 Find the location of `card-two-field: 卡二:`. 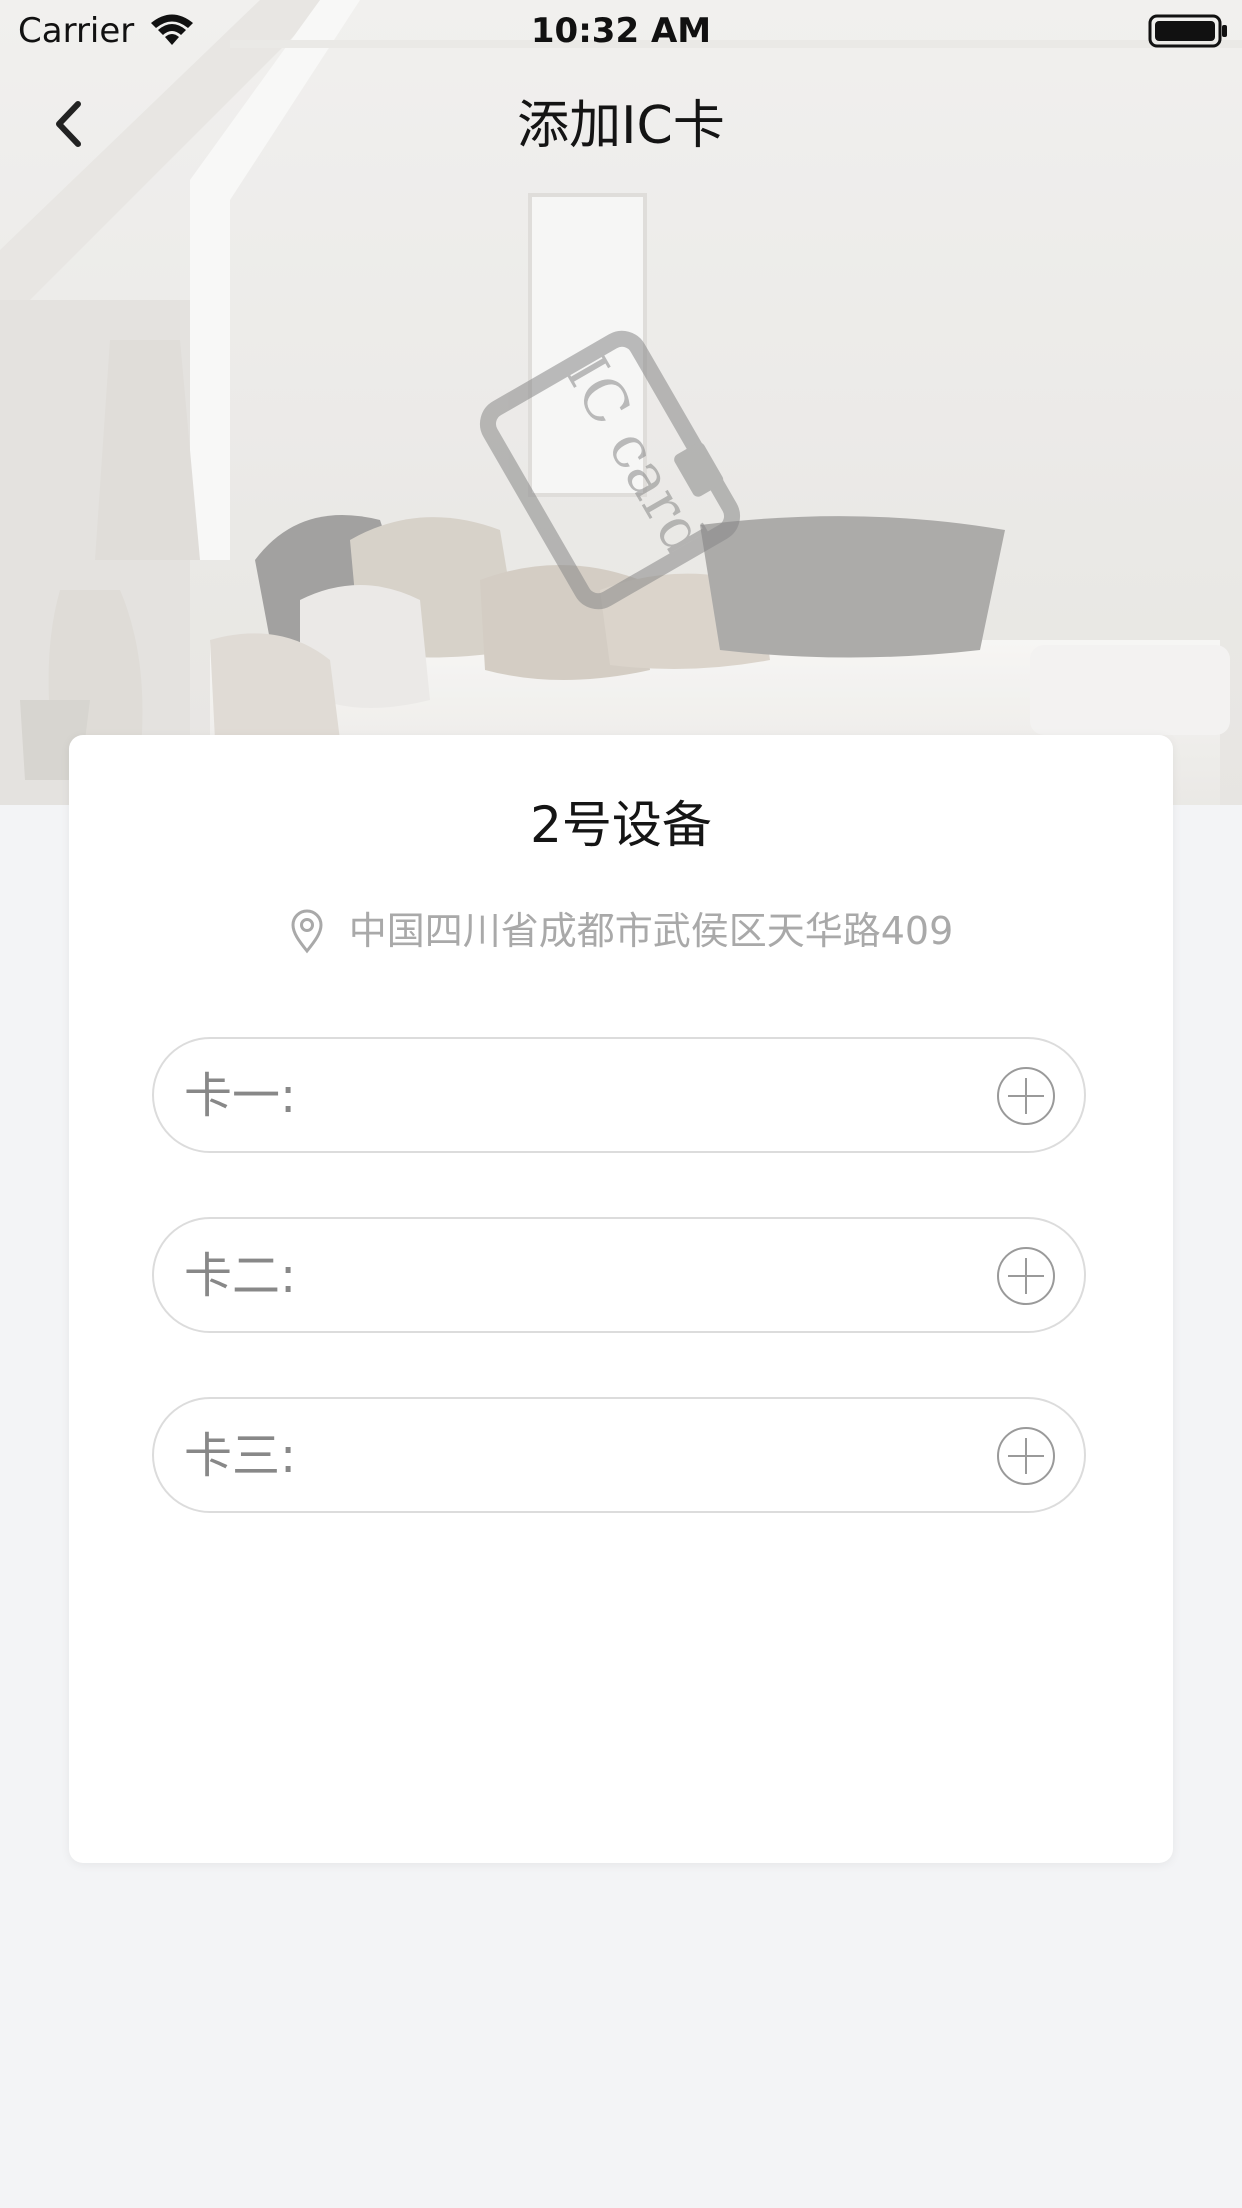

card-two-field: 卡二: is located at coordinates (619, 1275).